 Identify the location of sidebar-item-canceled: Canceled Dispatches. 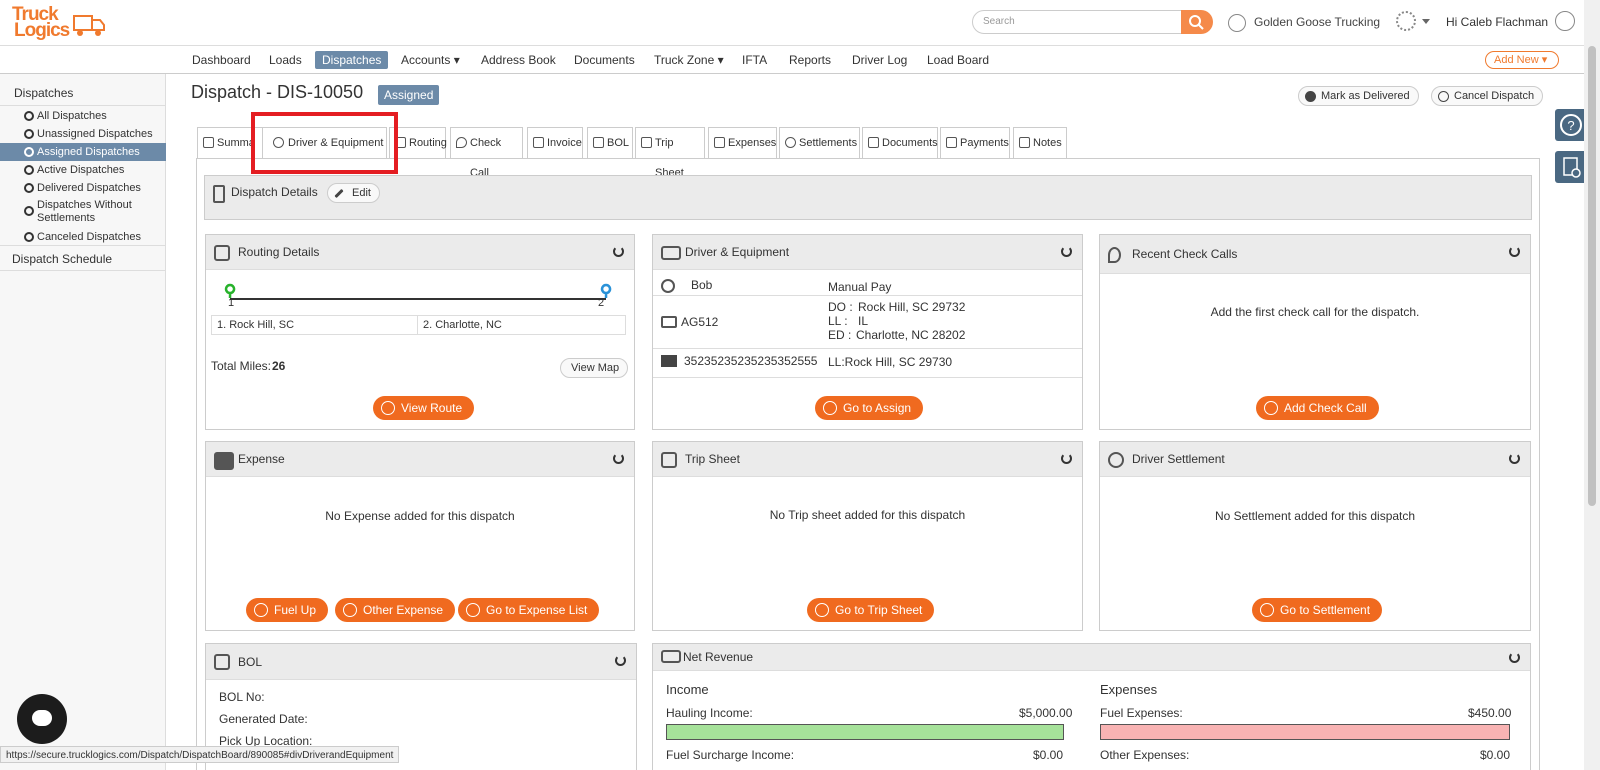
(83, 237).